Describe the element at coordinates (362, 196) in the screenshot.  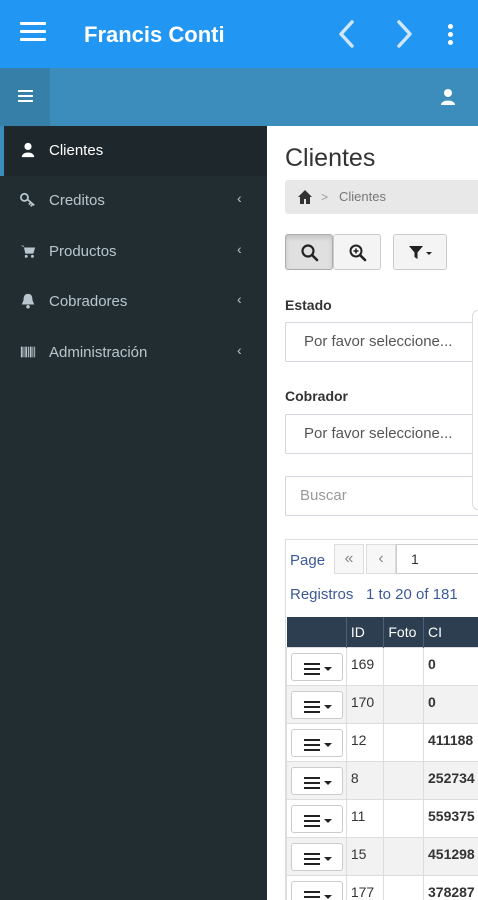
I see `breadcrumb-current: Clientes` at that location.